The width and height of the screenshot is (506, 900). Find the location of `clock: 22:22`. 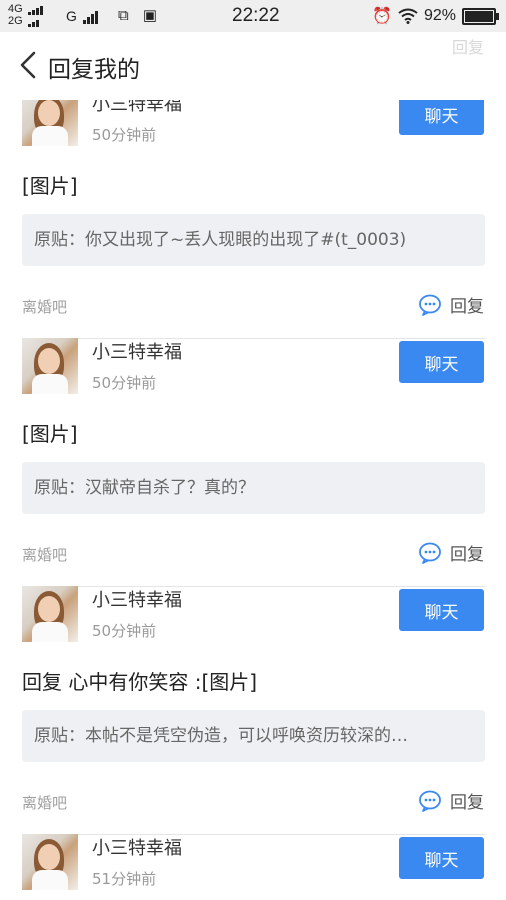

clock: 22:22 is located at coordinates (256, 15).